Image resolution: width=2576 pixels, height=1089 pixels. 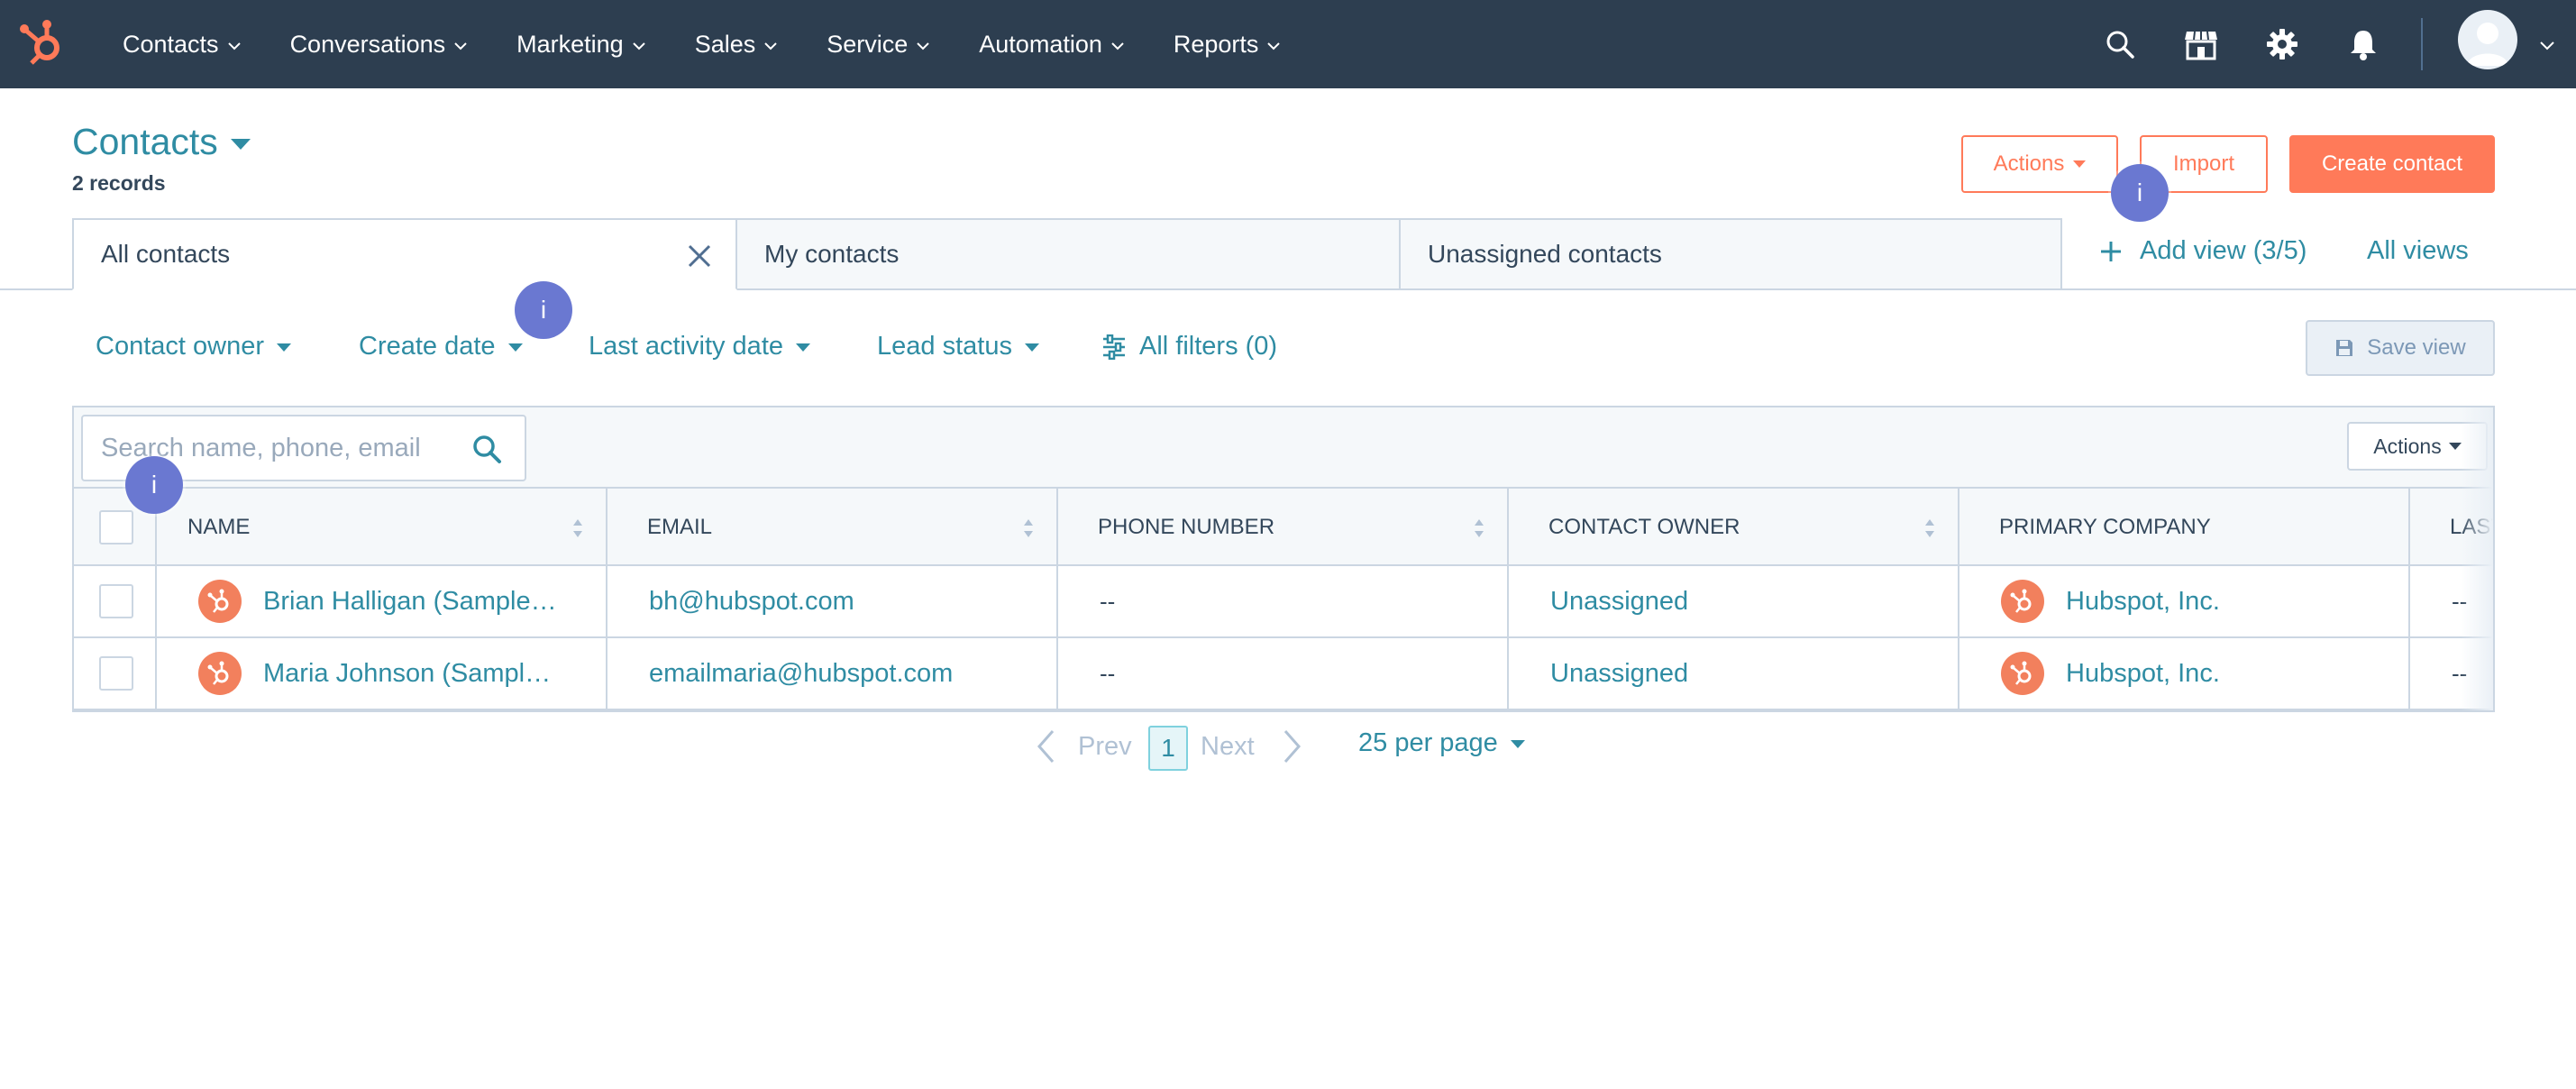 What do you see at coordinates (380, 527) in the screenshot?
I see `column-header-name: NAME` at bounding box center [380, 527].